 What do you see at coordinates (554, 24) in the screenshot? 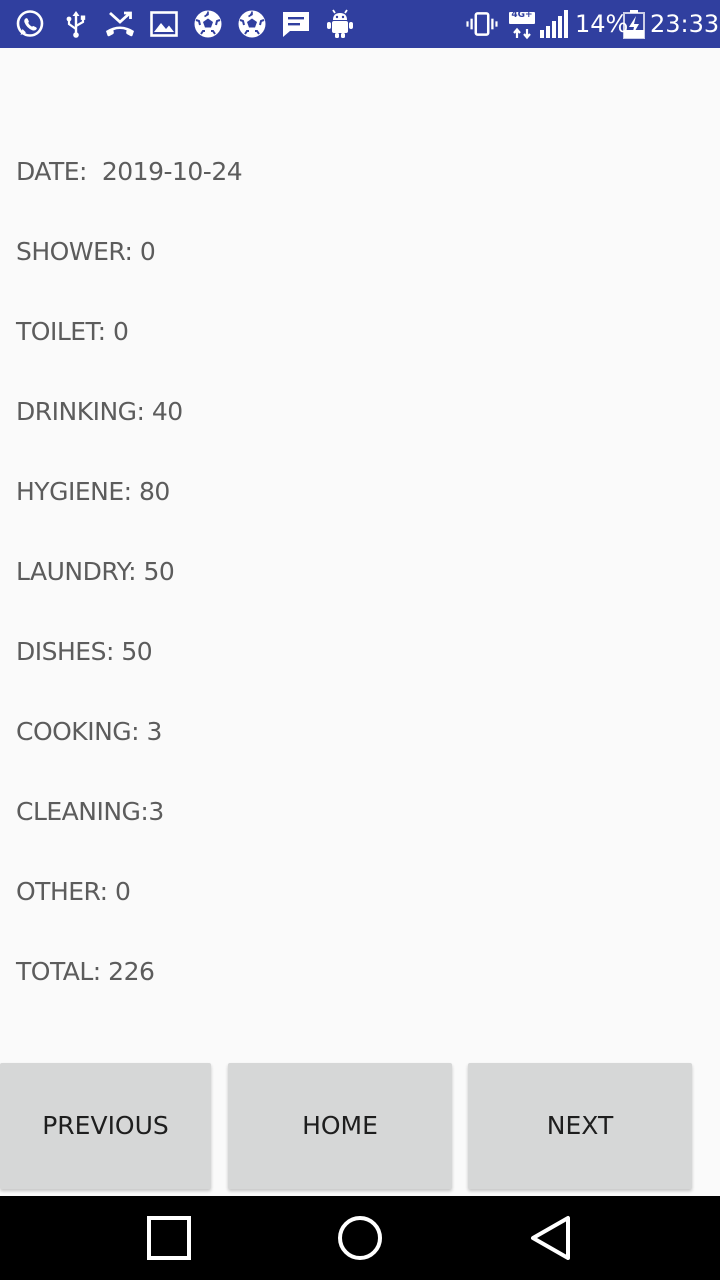
I see `signal-icon` at bounding box center [554, 24].